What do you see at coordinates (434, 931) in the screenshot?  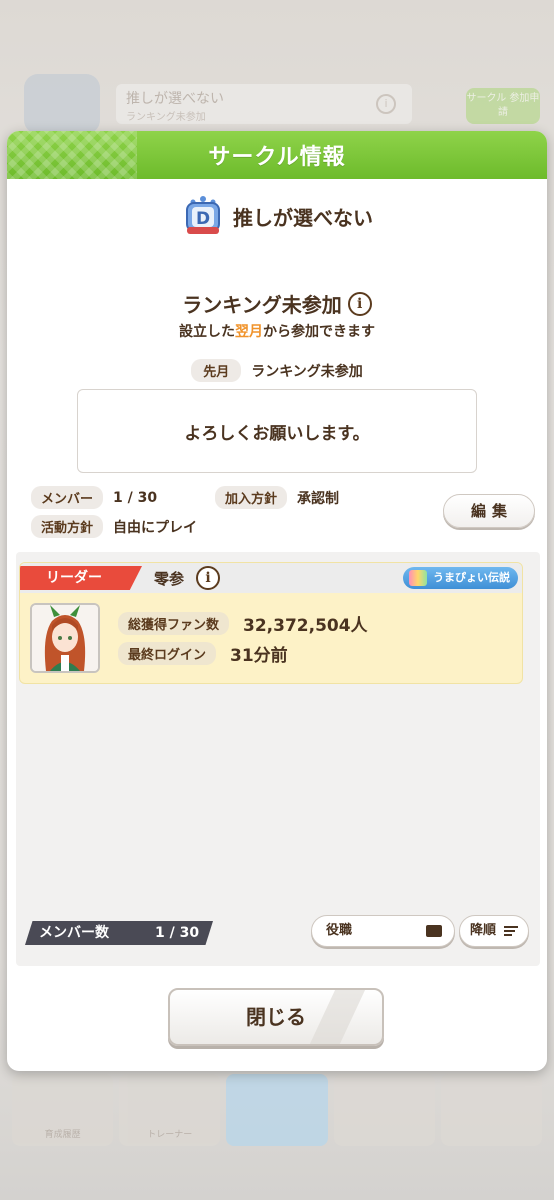 I see `cards-icon` at bounding box center [434, 931].